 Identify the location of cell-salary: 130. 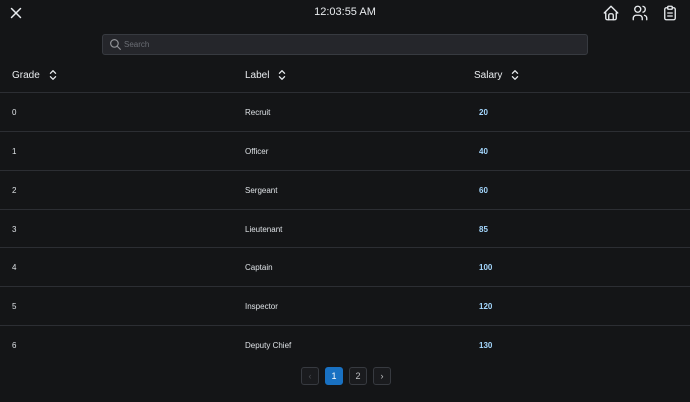
(486, 346).